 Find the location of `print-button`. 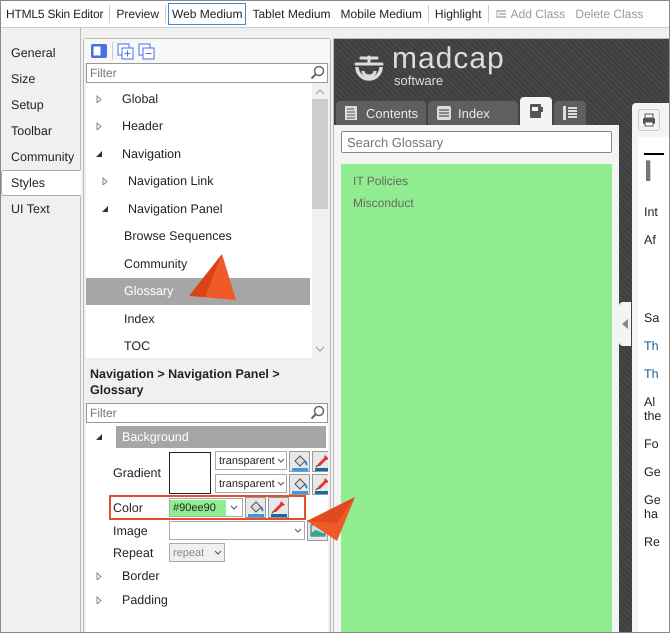

print-button is located at coordinates (649, 120).